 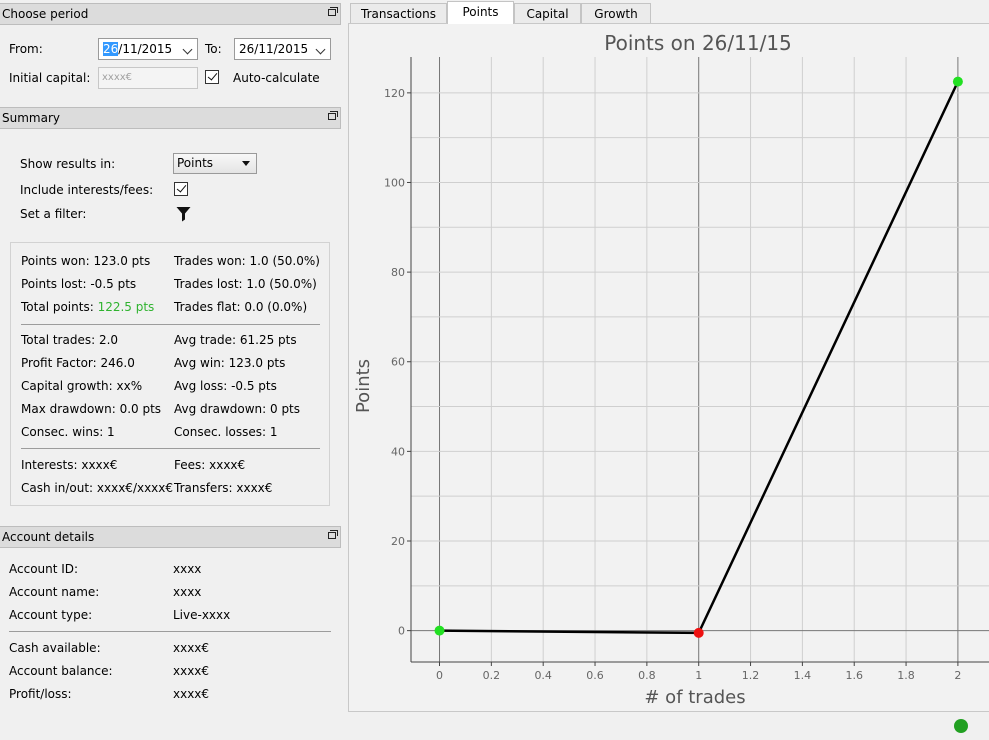 I want to click on choose-period-header: Choose period, so click(x=170, y=14).